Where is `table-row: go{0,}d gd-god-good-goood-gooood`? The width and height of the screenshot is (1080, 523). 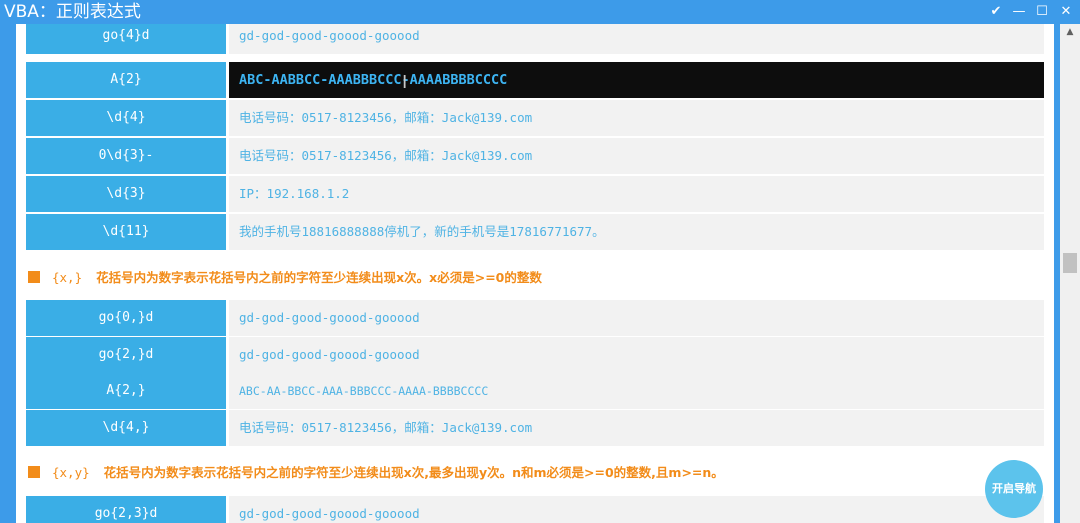
table-row: go{0,}d gd-god-good-goood-gooood is located at coordinates (535, 318).